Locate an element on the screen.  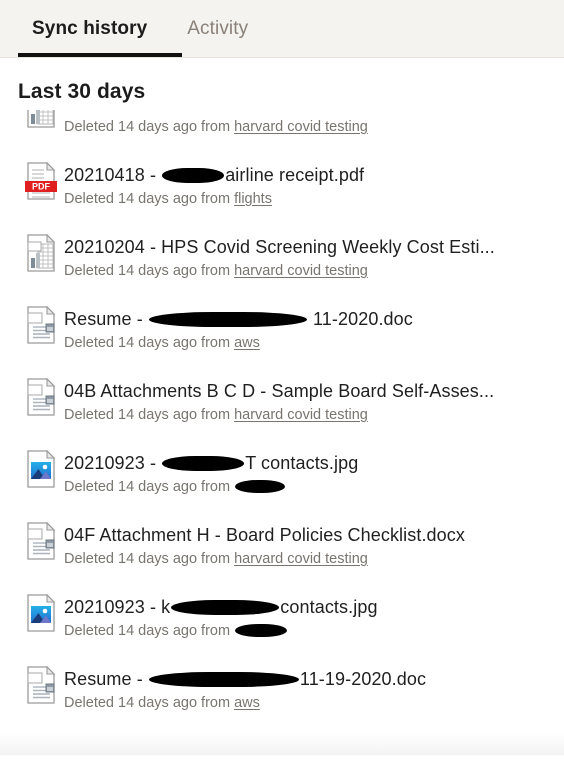
tab-activity-label: Activity is located at coordinates (218, 28).